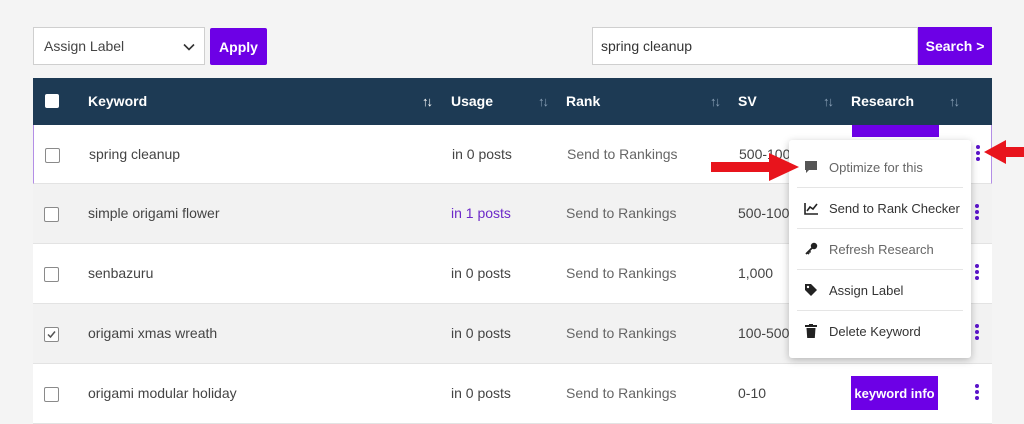 This screenshot has width=1024, height=424. Describe the element at coordinates (52, 101) in the screenshot. I see `select-all-checkbox` at that location.